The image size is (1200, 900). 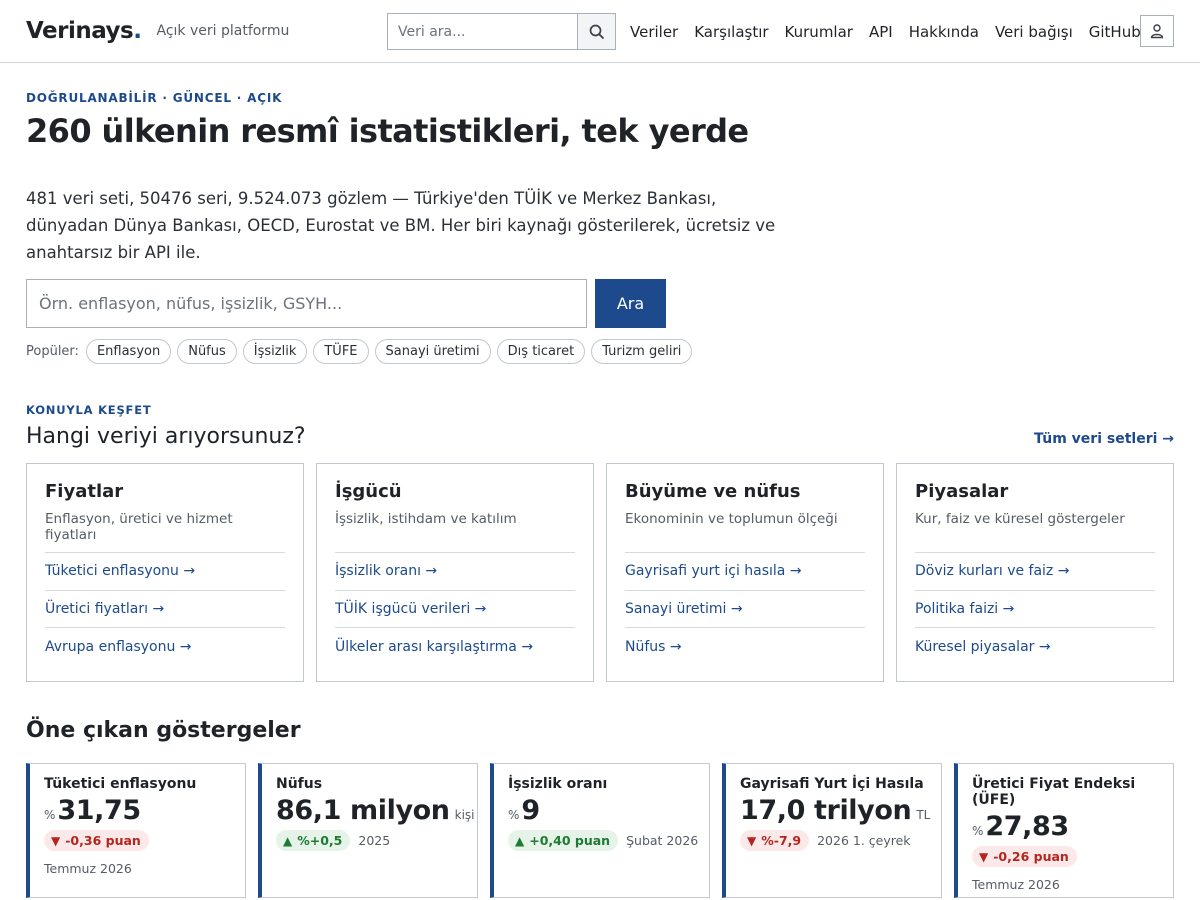 I want to click on change-badge: ▼ %-7,9, so click(x=775, y=840).